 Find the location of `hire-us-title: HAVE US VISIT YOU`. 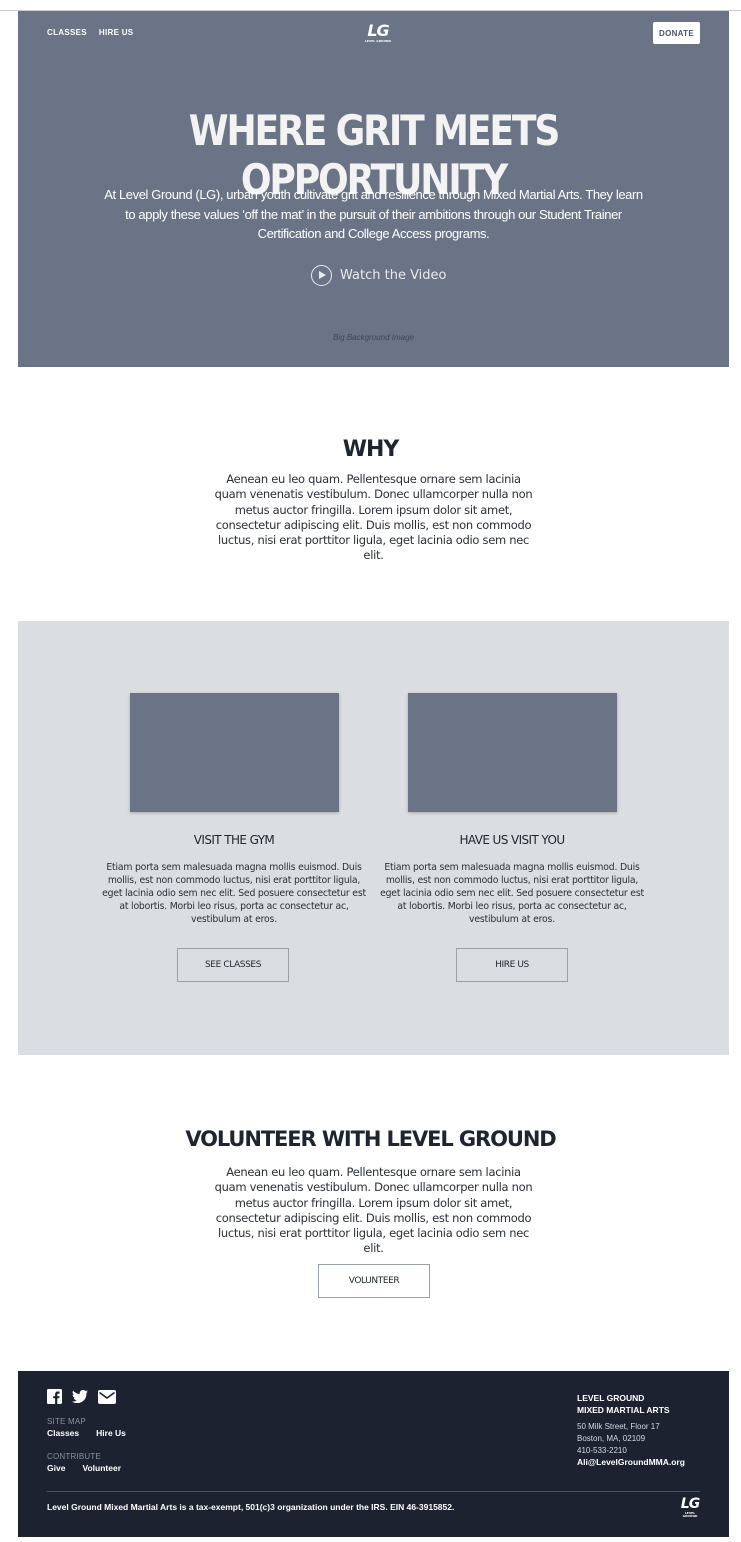

hire-us-title: HAVE US VISIT YOU is located at coordinates (512, 840).